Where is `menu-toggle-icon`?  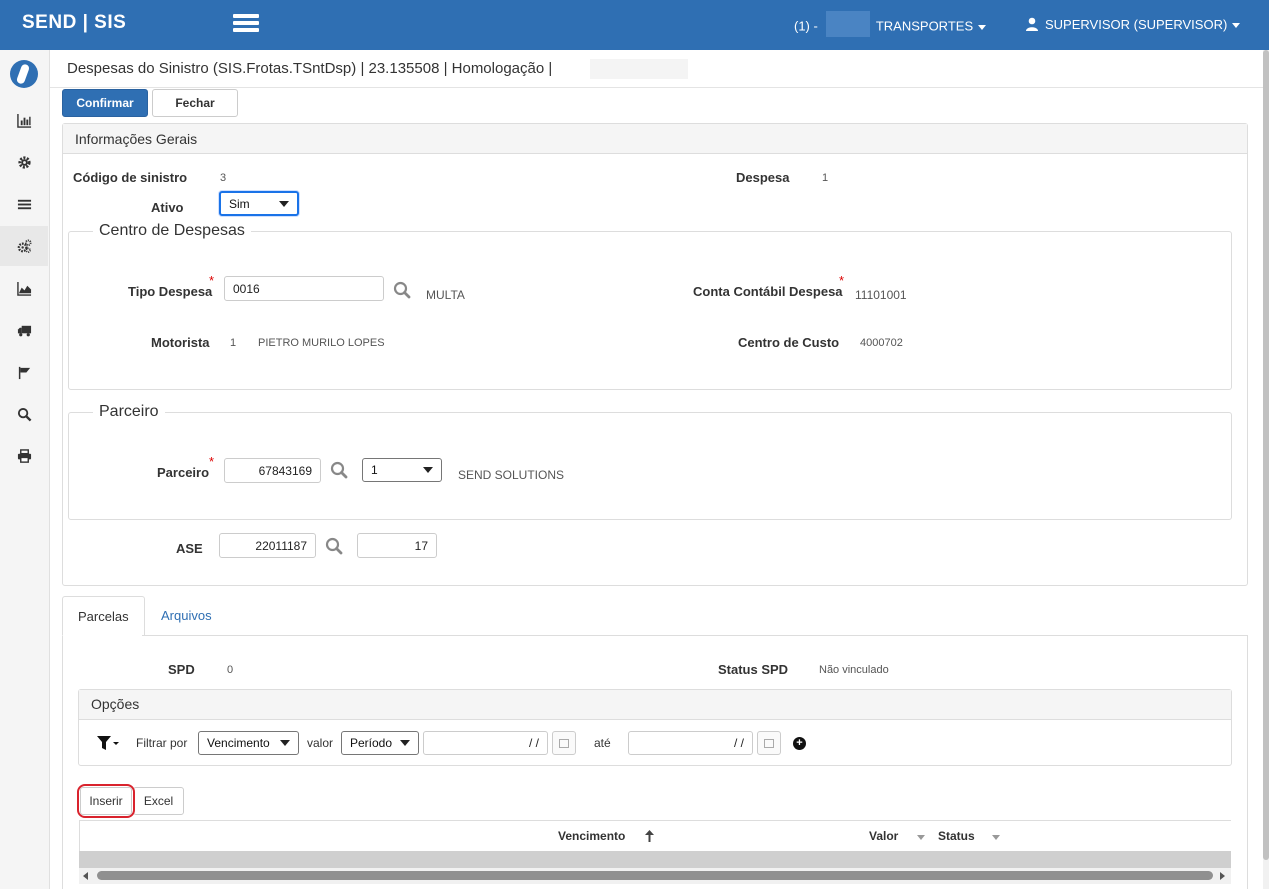 menu-toggle-icon is located at coordinates (246, 24).